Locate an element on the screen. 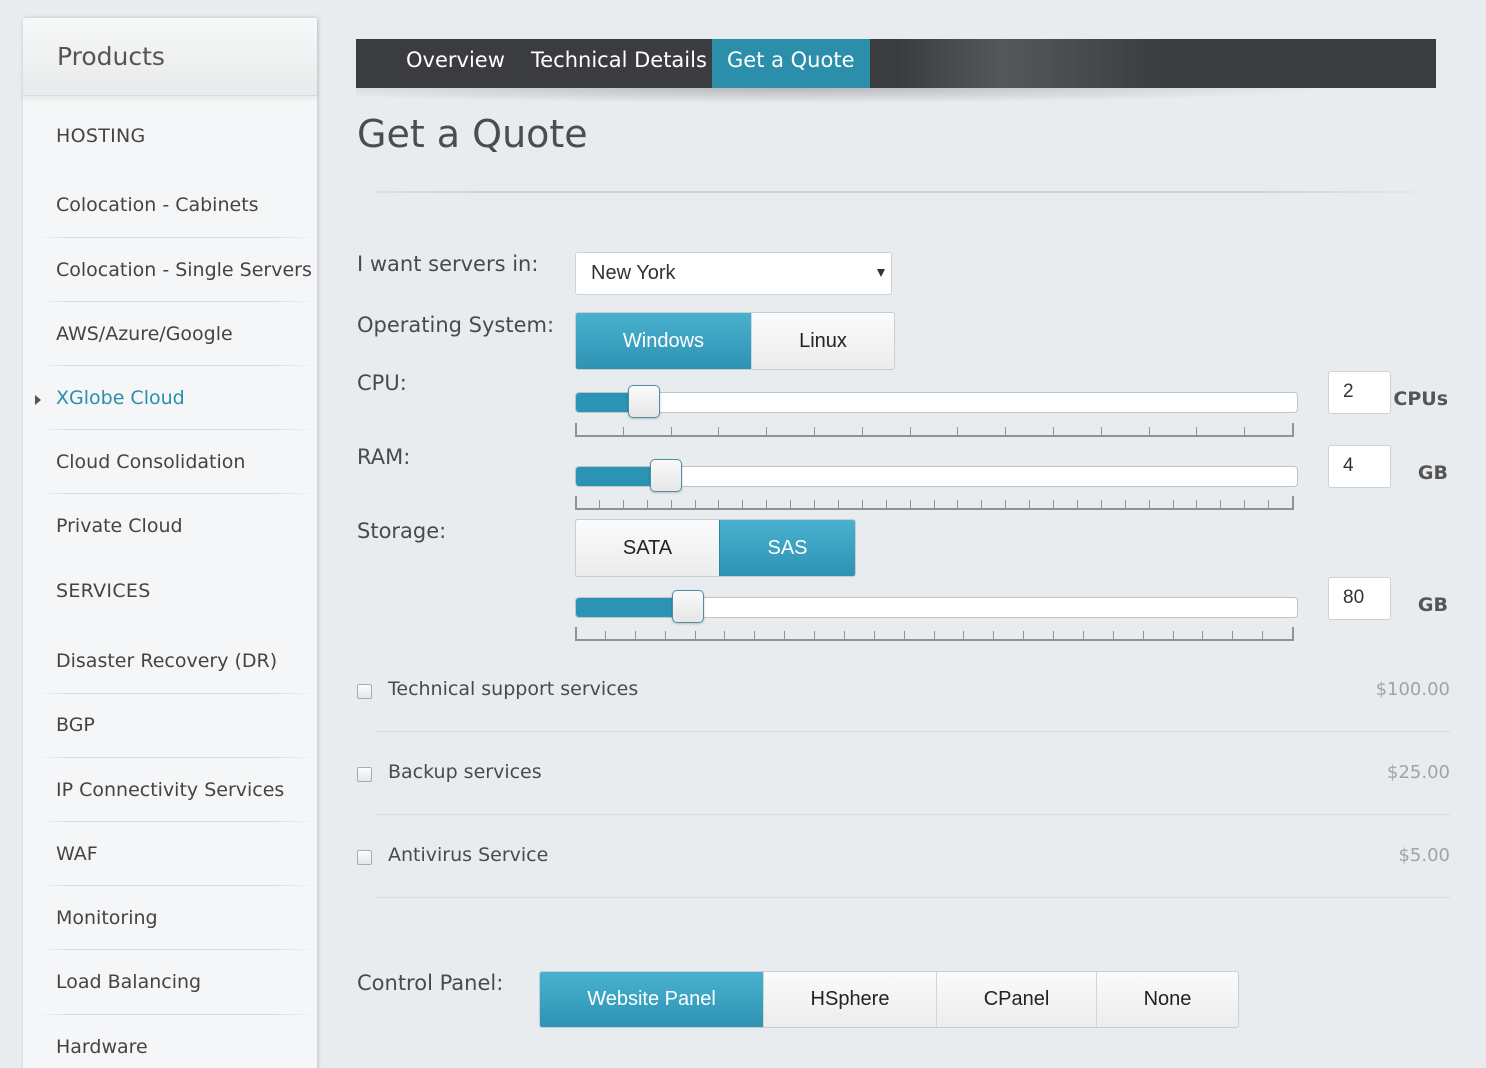 This screenshot has height=1068, width=1486. sidebar-item-monitoring: Monitoring is located at coordinates (170, 918).